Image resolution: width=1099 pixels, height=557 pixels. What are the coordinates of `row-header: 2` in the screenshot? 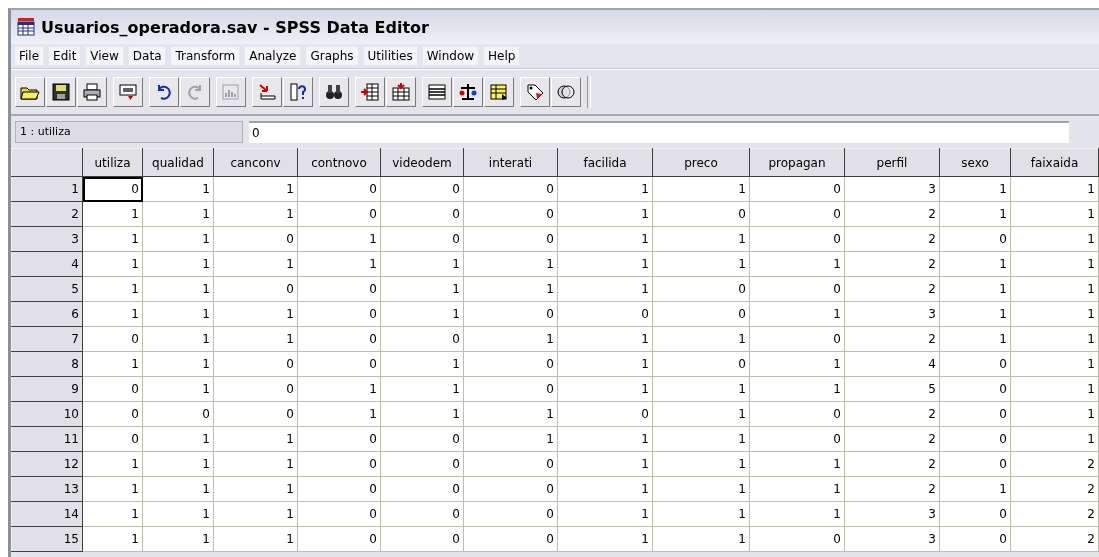 It's located at (47, 214).